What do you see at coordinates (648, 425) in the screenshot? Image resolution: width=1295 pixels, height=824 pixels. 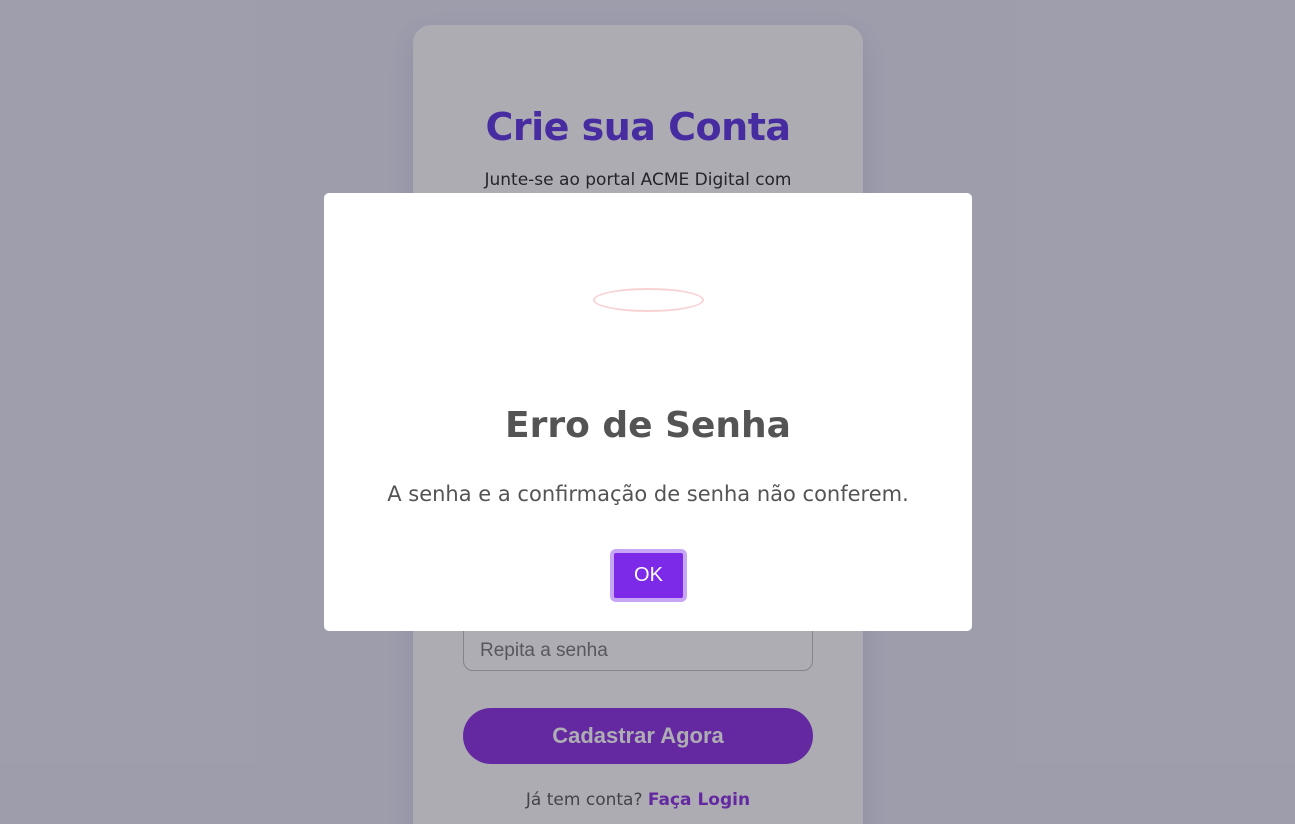 I see `dialog-title: Erro de Senha` at bounding box center [648, 425].